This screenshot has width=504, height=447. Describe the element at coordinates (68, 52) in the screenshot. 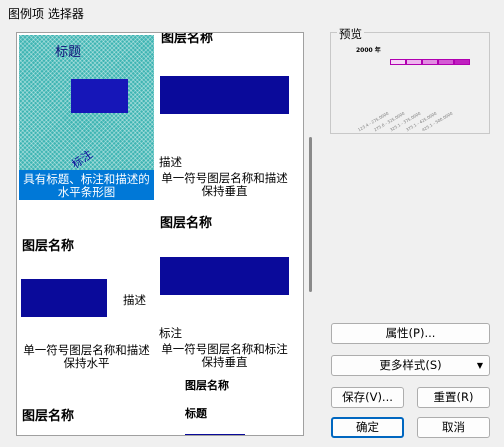

I see `item-title: 标题` at that location.